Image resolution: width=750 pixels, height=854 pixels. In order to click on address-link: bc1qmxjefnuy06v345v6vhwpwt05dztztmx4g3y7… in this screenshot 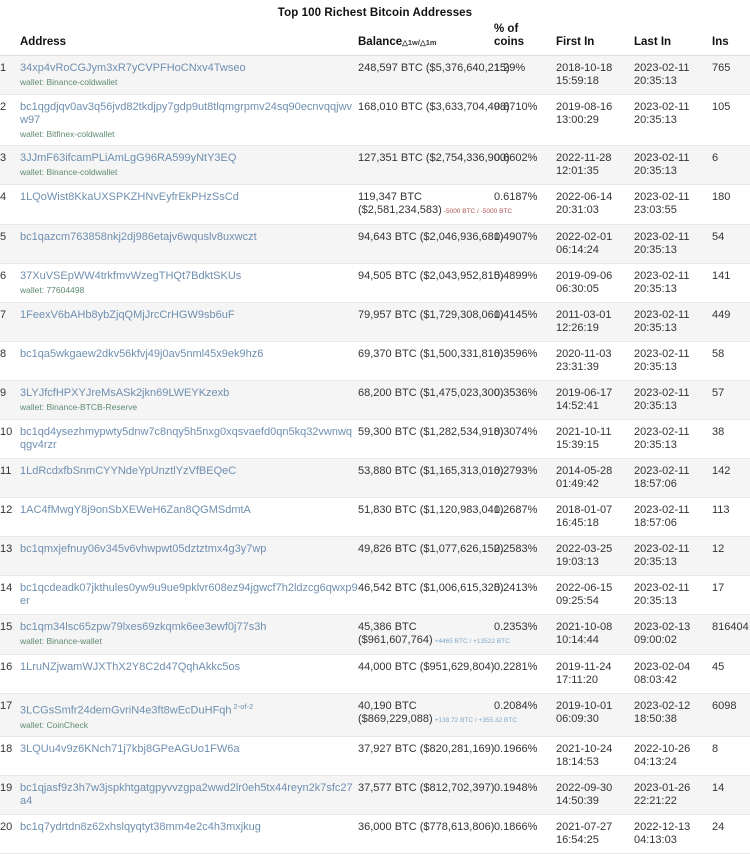, I will do `click(143, 549)`.